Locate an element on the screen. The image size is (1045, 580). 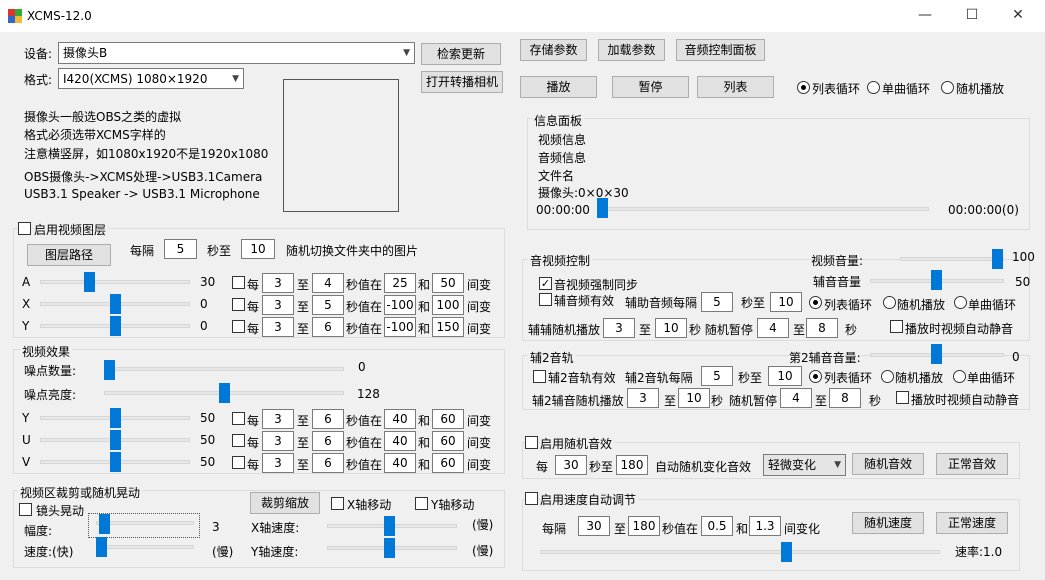
x-move-checkbox is located at coordinates (337, 503).